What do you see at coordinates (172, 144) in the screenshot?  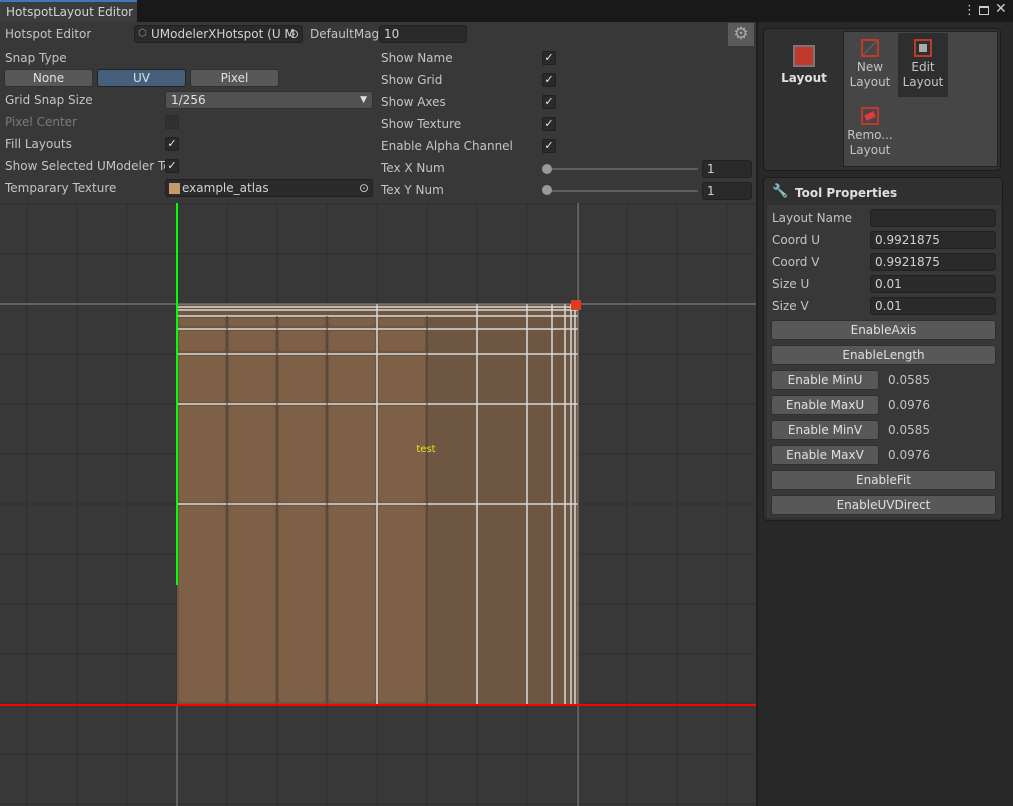 I see `fill-layouts-checkbox: ✓` at bounding box center [172, 144].